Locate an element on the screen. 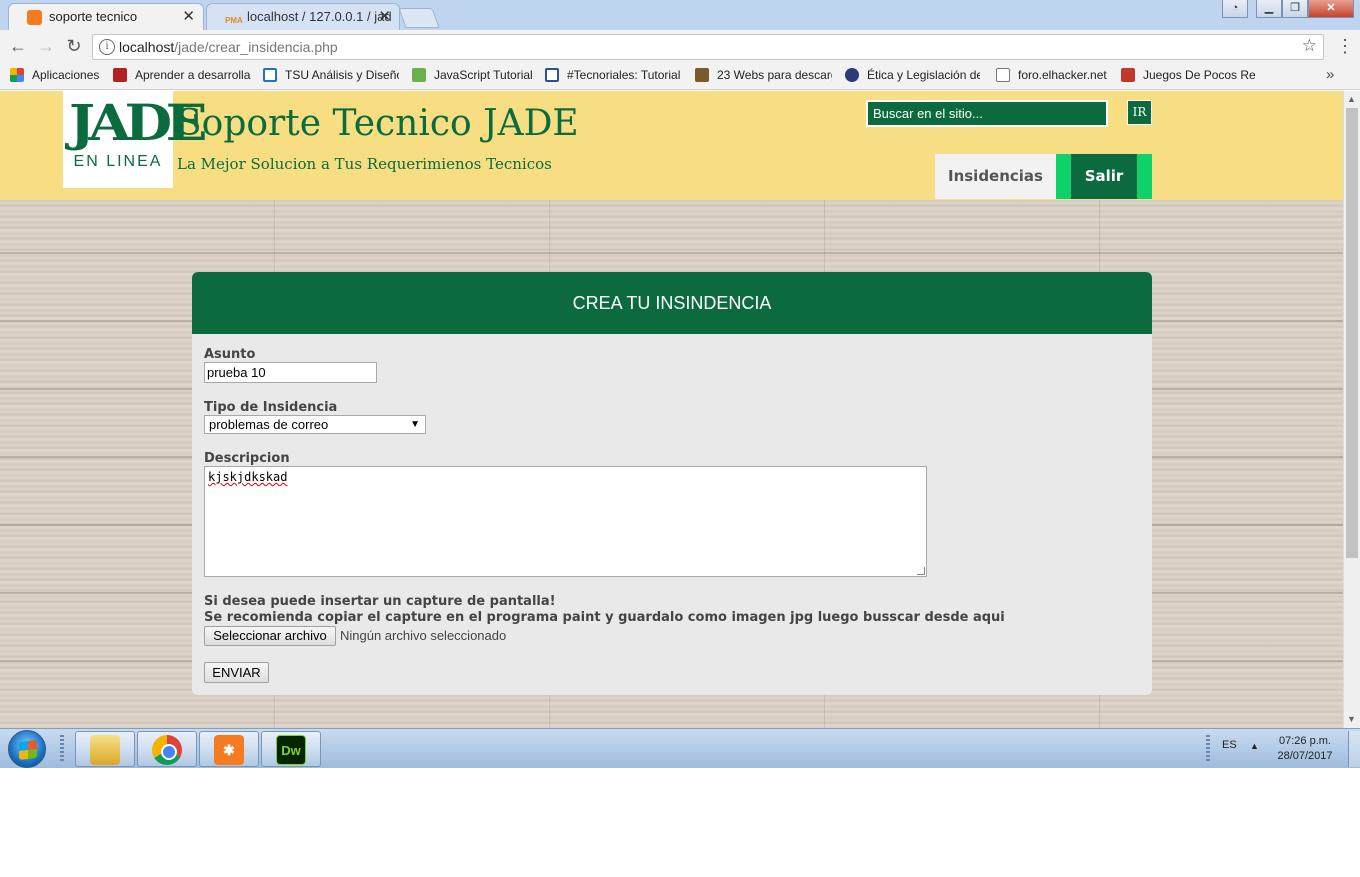  game-icon is located at coordinates (1128, 75).